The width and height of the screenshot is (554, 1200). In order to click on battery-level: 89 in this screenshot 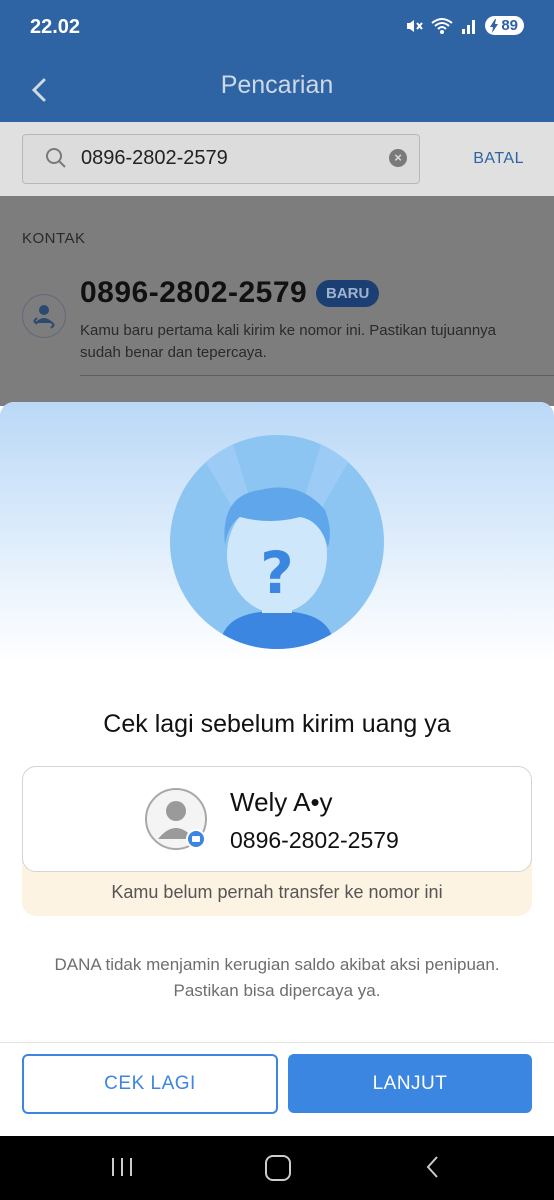, I will do `click(509, 25)`.